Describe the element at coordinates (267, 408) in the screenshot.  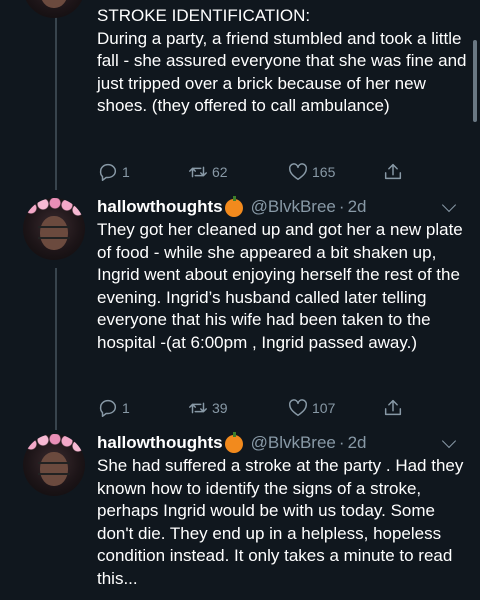
I see `tweet-actions: 1 39 107` at that location.